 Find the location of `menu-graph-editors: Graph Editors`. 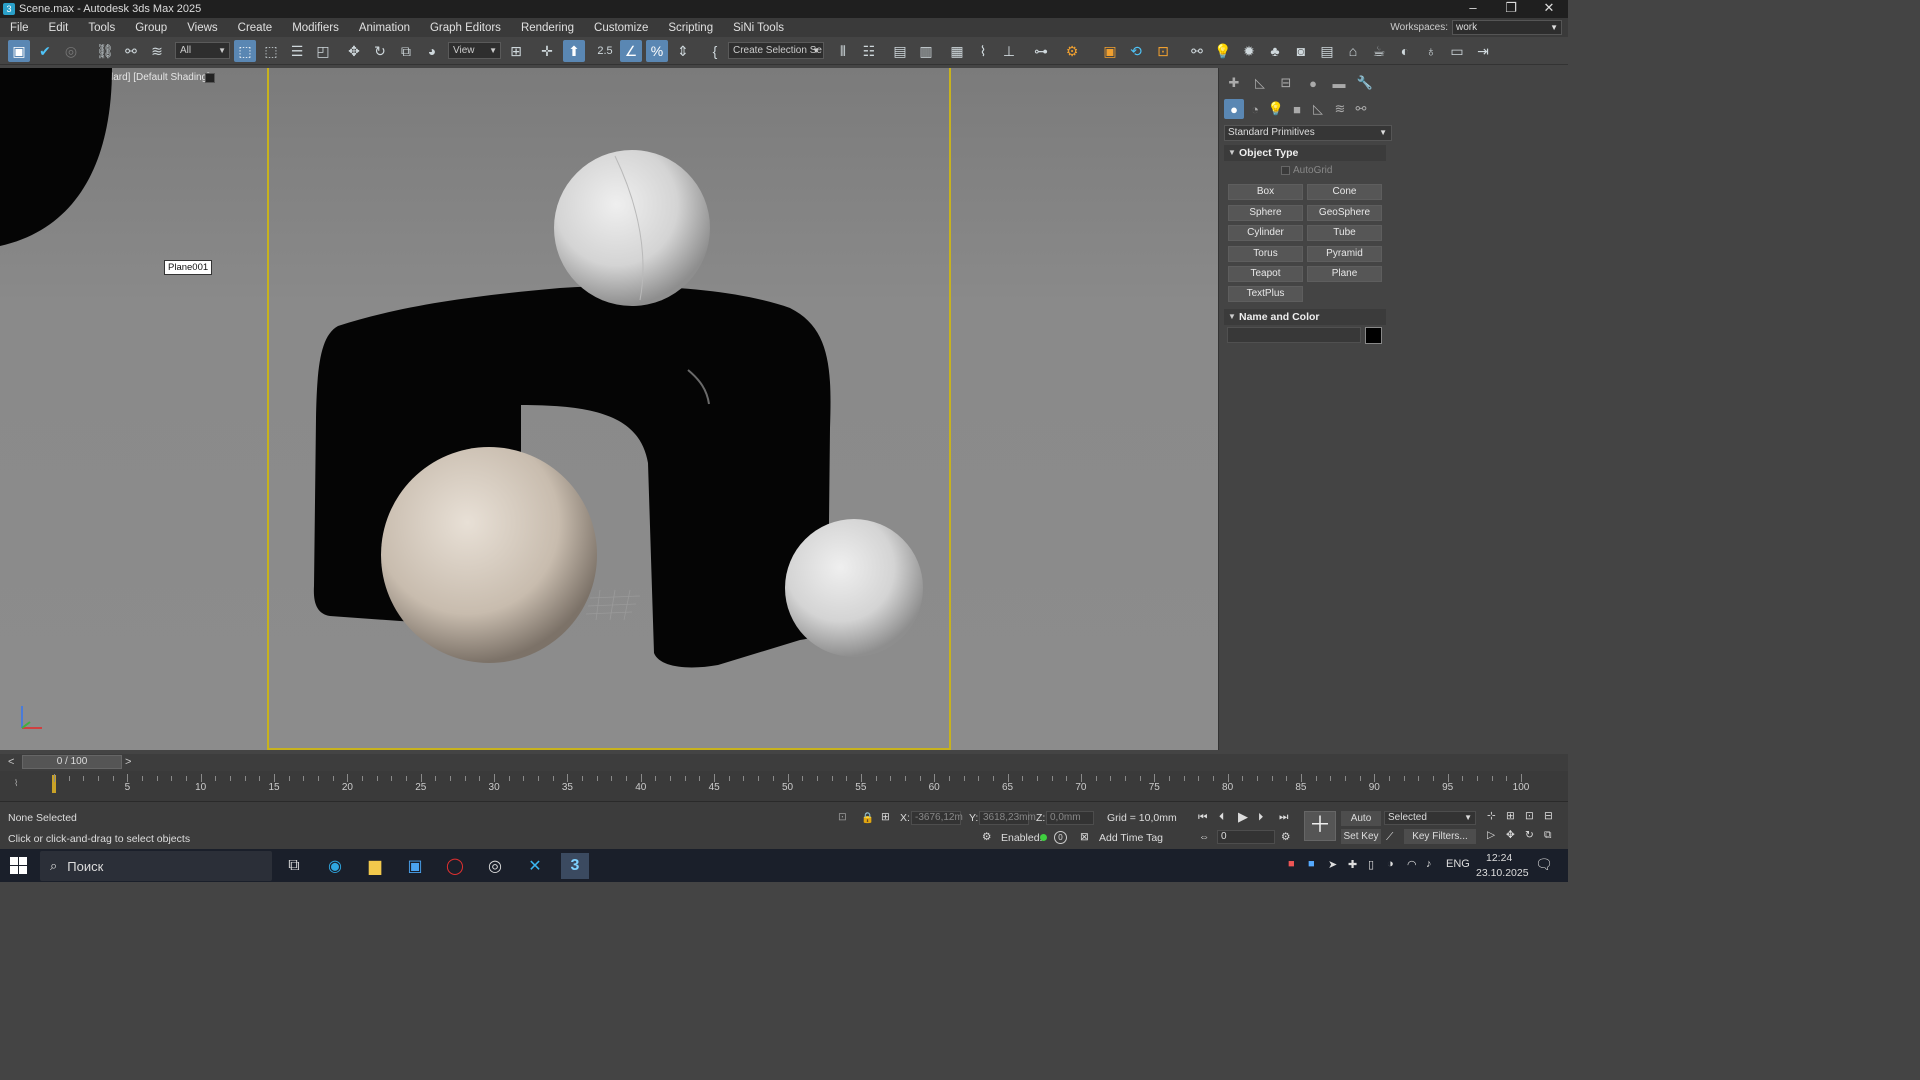

menu-graph-editors: Graph Editors is located at coordinates (465, 28).